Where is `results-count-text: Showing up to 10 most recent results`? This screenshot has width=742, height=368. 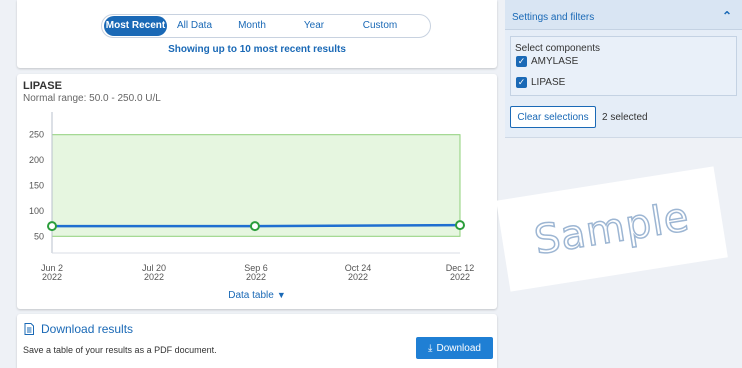 results-count-text: Showing up to 10 most recent results is located at coordinates (257, 49).